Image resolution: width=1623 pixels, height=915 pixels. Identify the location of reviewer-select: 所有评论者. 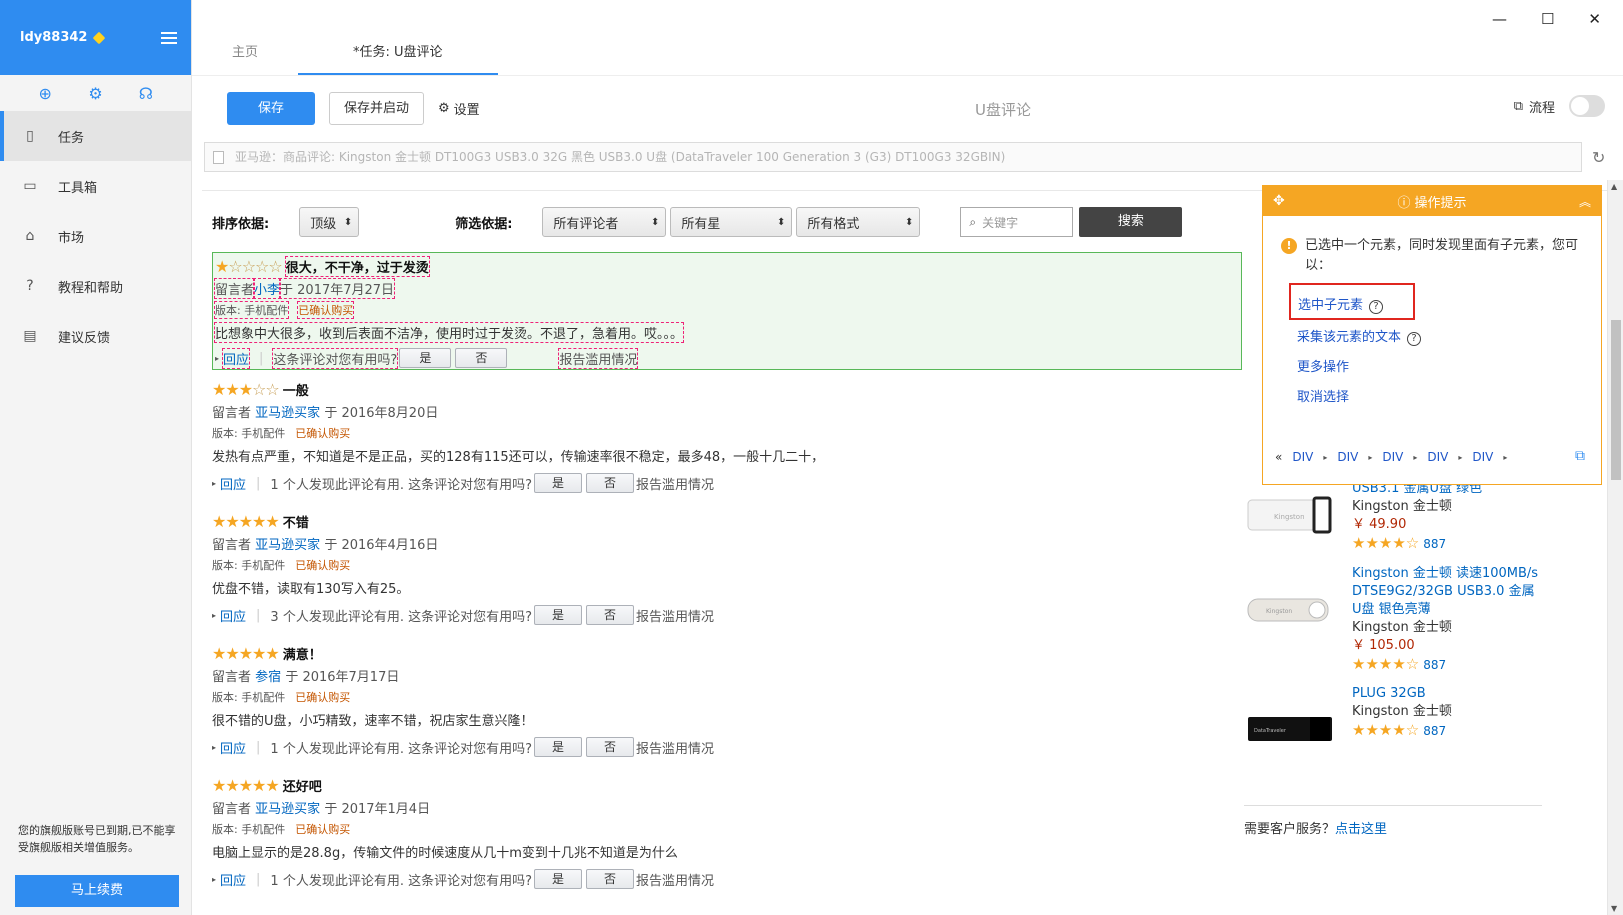
(604, 222).